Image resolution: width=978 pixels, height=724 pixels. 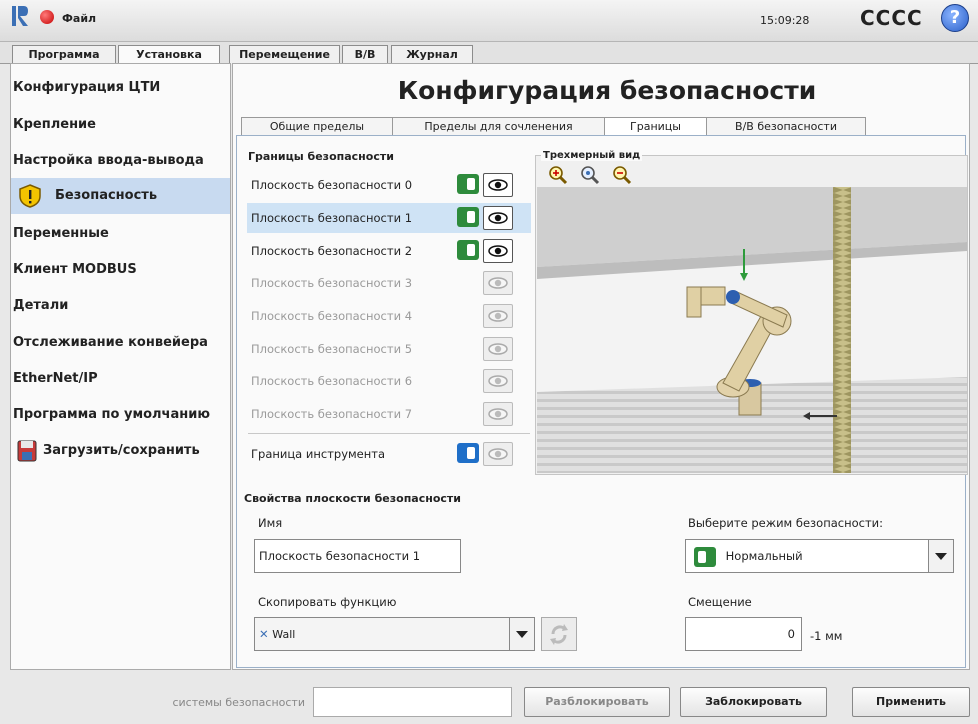 I want to click on safety-mode-value: Нормальный, so click(x=764, y=556).